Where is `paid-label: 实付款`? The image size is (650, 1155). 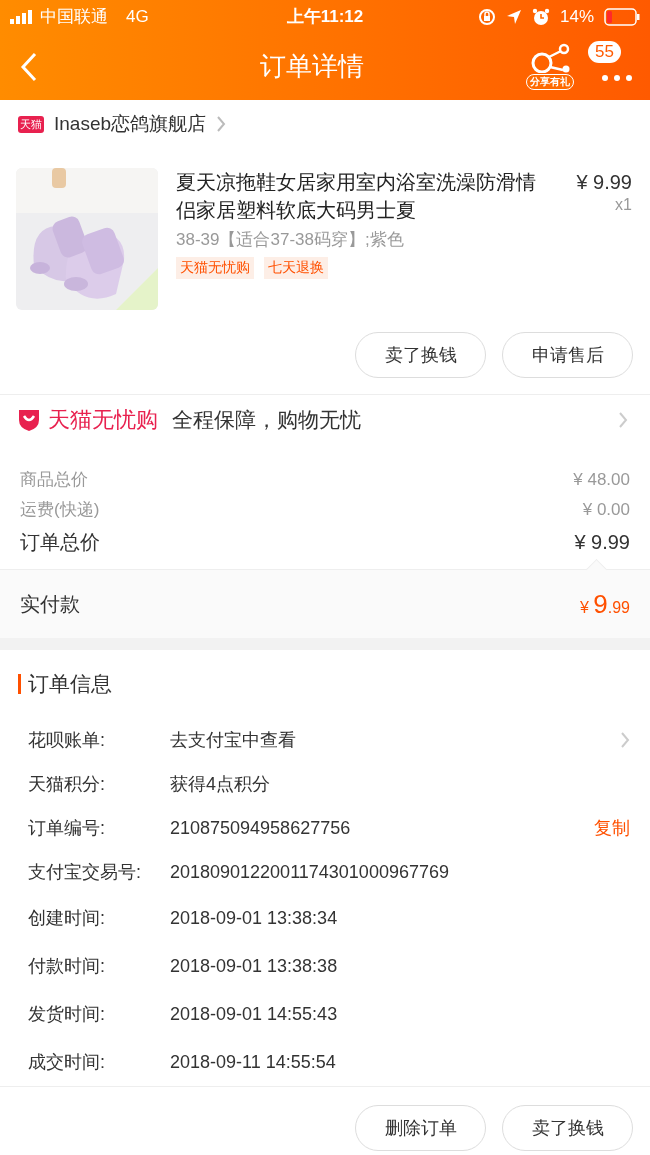 paid-label: 实付款 is located at coordinates (50, 604).